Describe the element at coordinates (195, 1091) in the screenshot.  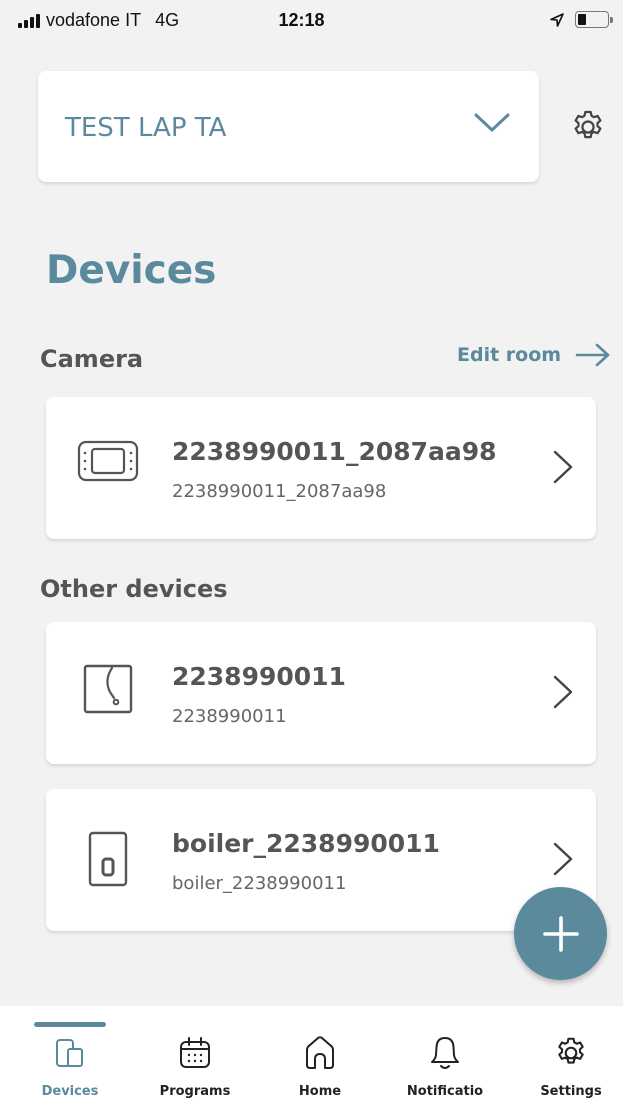
I see `nav-label: Programs` at that location.